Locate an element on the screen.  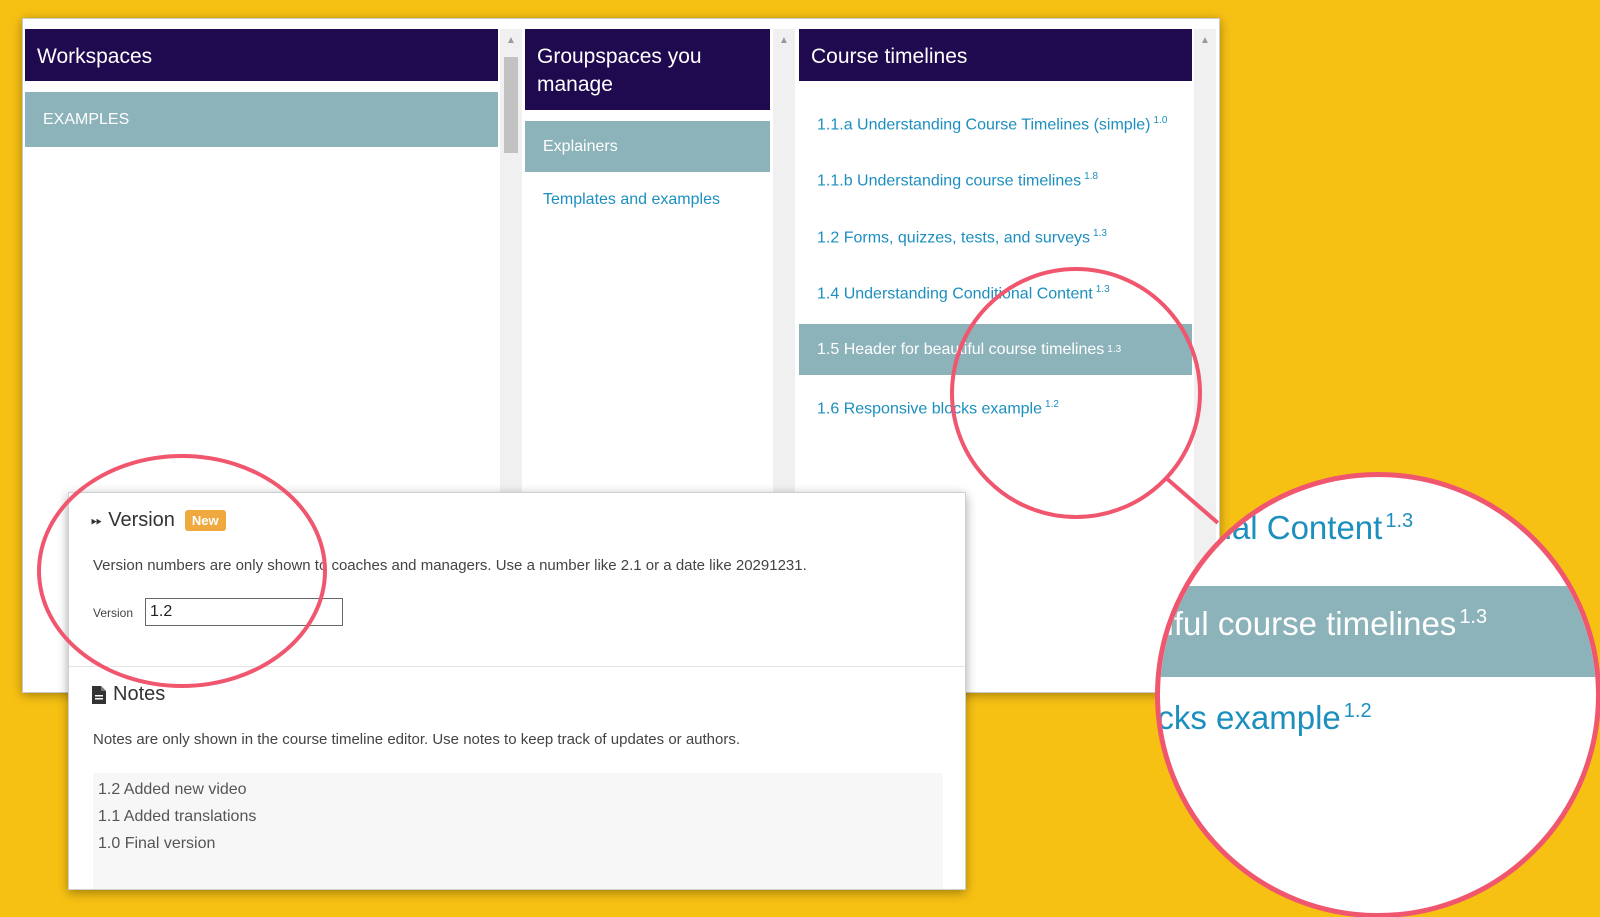
document-icon is located at coordinates (99, 694).